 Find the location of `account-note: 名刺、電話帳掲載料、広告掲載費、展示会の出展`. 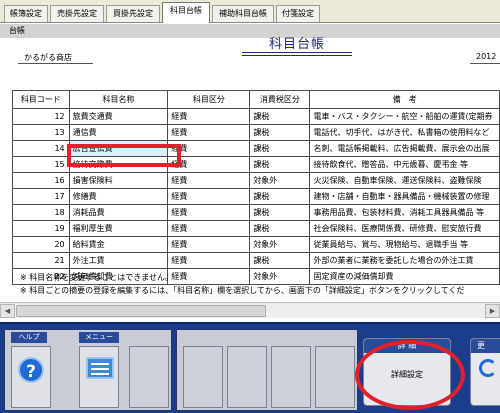

account-note: 名刺、電話帳掲載料、広告掲載費、展示会の出展 is located at coordinates (404, 148).